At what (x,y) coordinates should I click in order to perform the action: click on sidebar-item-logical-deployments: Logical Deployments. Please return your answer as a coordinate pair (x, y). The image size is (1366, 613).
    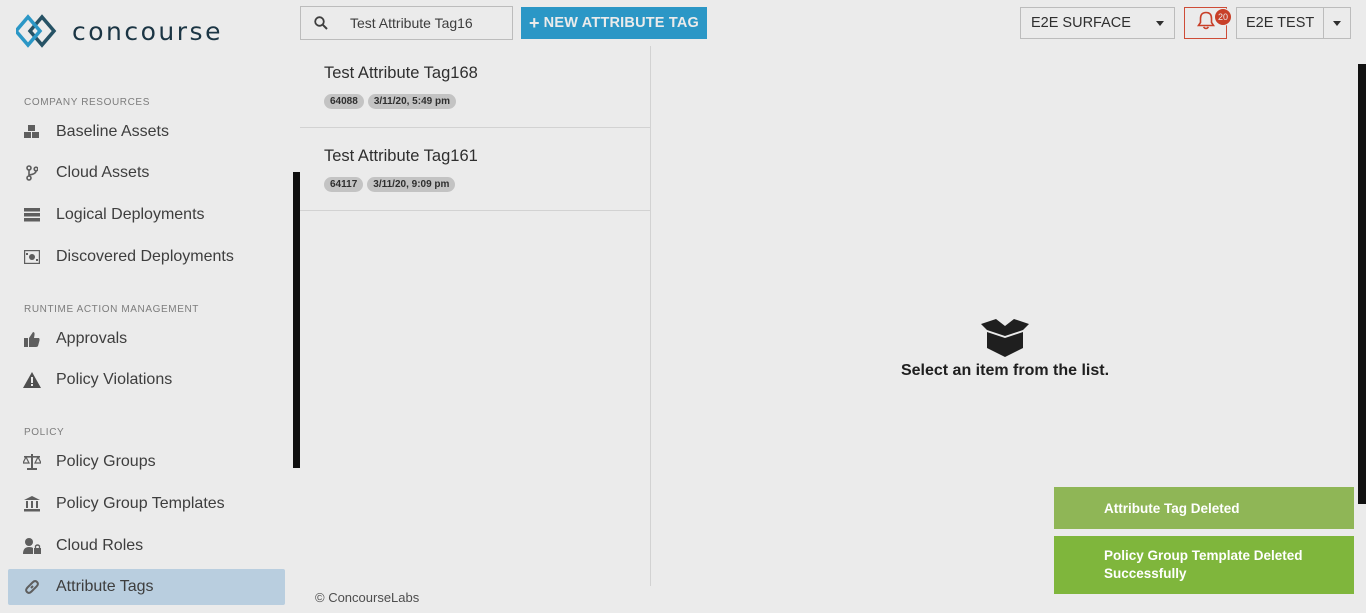
    Looking at the image, I should click on (146, 215).